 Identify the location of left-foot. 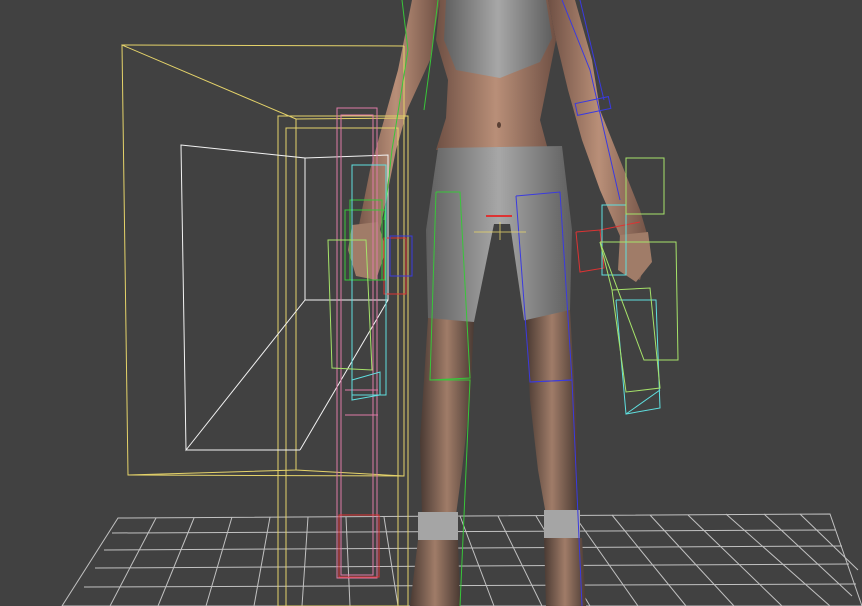
(435, 573).